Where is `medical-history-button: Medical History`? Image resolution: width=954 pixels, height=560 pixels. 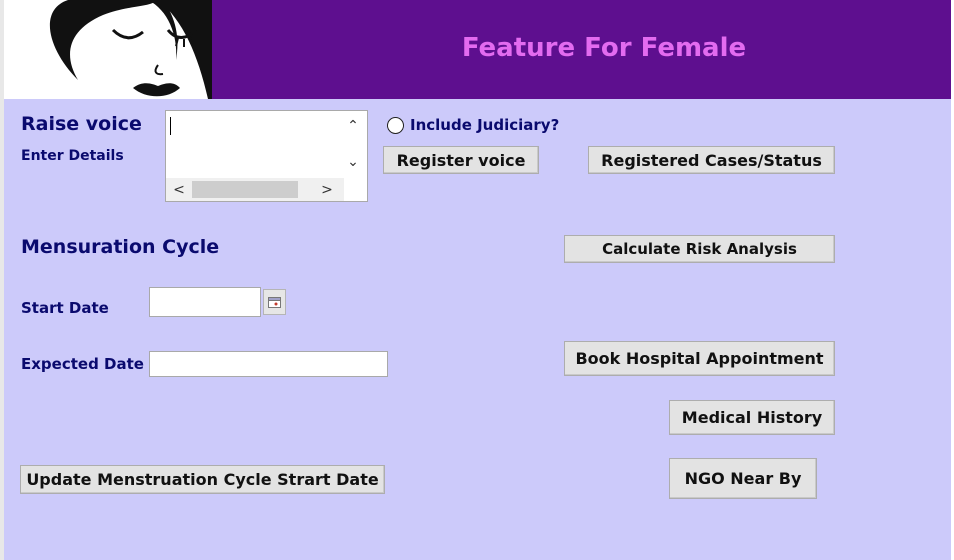
medical-history-button: Medical History is located at coordinates (752, 417).